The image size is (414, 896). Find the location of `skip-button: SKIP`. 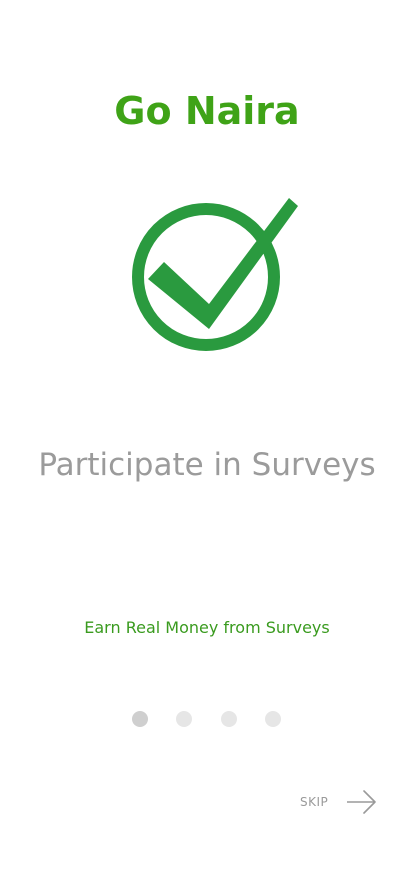

skip-button: SKIP is located at coordinates (338, 802).